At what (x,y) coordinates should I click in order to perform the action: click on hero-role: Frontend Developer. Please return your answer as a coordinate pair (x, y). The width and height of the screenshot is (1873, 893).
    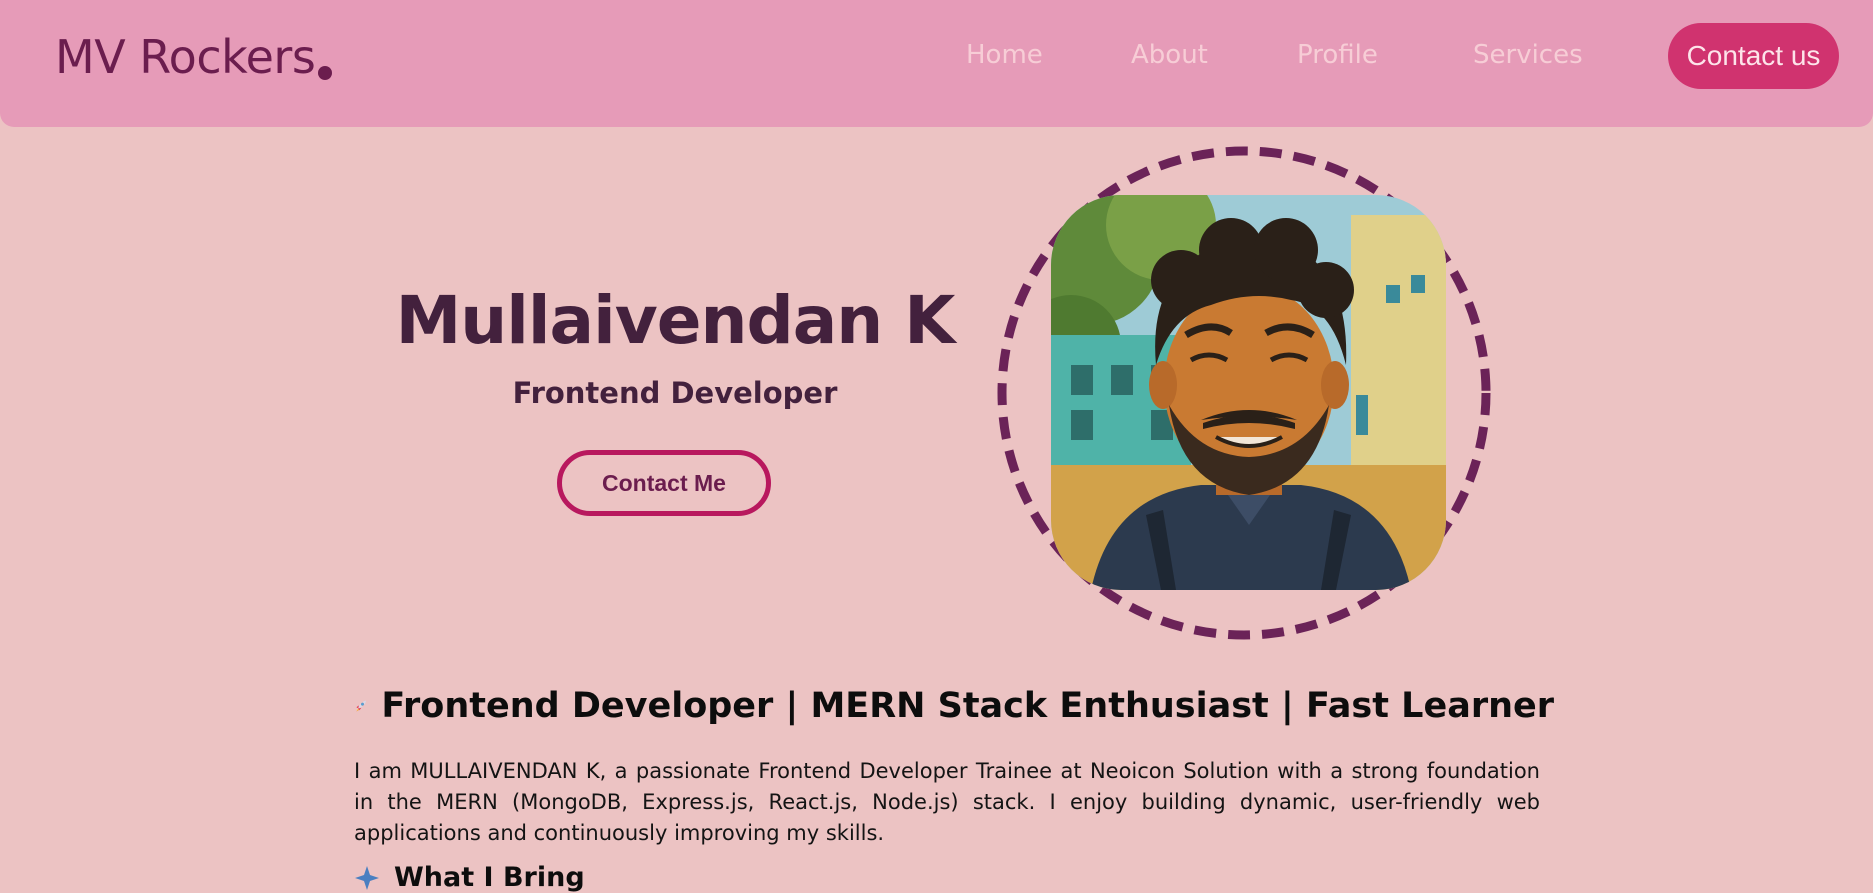
    Looking at the image, I should click on (675, 393).